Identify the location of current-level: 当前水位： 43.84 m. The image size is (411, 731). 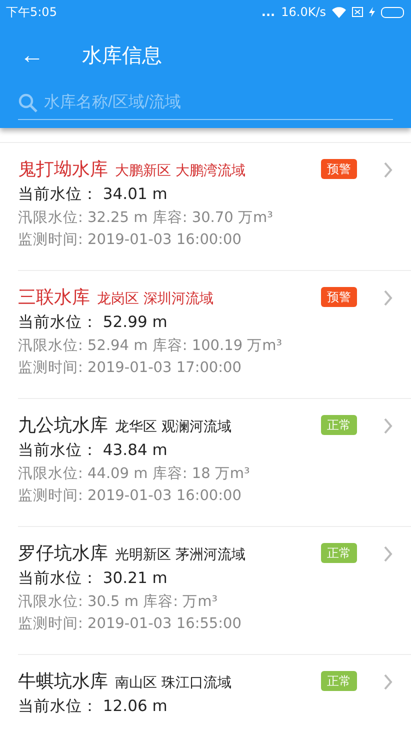
(93, 450).